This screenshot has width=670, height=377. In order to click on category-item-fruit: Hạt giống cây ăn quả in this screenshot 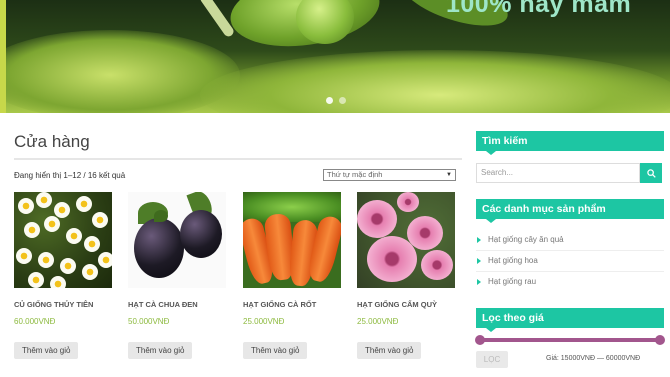, I will do `click(570, 240)`.